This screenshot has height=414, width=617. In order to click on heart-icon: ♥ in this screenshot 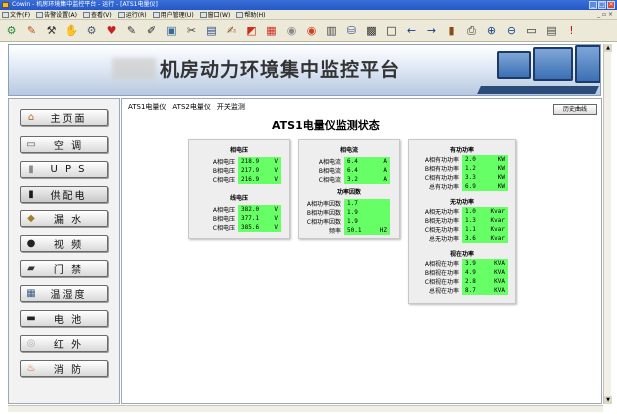, I will do `click(111, 30)`.